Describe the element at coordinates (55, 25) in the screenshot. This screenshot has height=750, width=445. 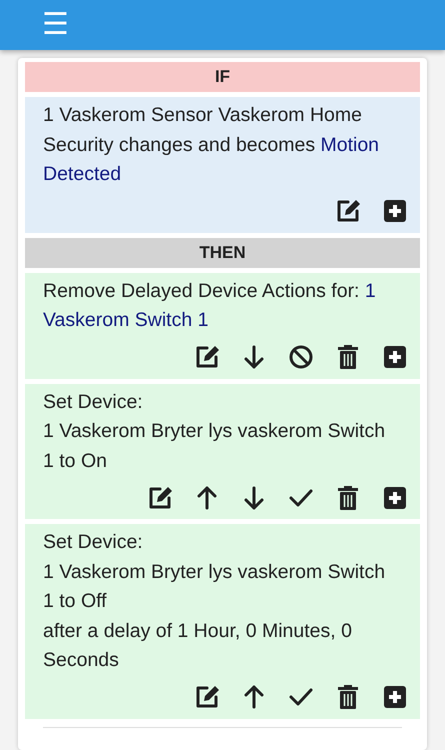
I see `menu-button: ☰` at that location.